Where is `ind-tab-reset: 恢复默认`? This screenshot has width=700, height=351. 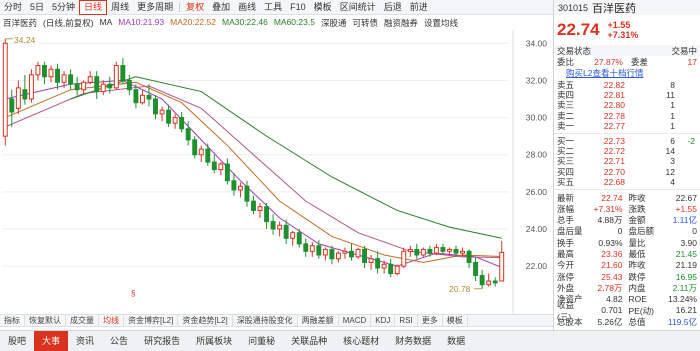
ind-tab-reset: 恢复默认 is located at coordinates (45, 320).